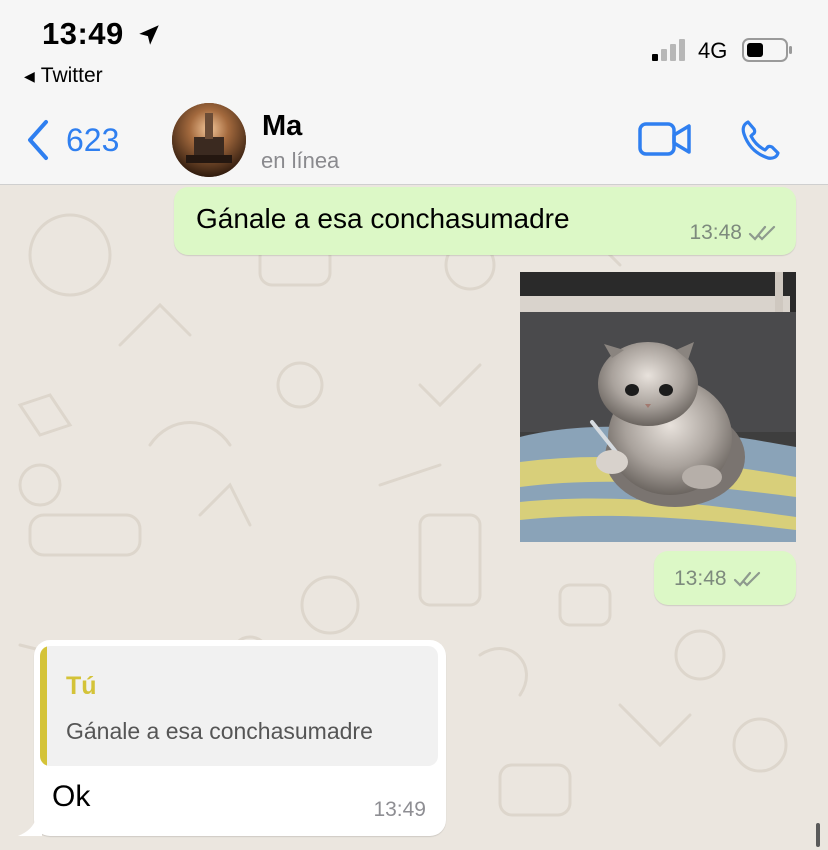 This screenshot has height=850, width=828. Describe the element at coordinates (30, 827) in the screenshot. I see `bubble-tail` at that location.